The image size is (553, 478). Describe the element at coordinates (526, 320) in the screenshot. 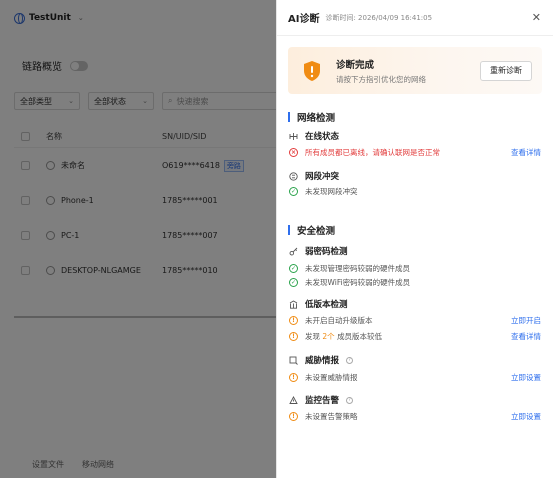

I see `enable-now-link: 立即开启` at that location.